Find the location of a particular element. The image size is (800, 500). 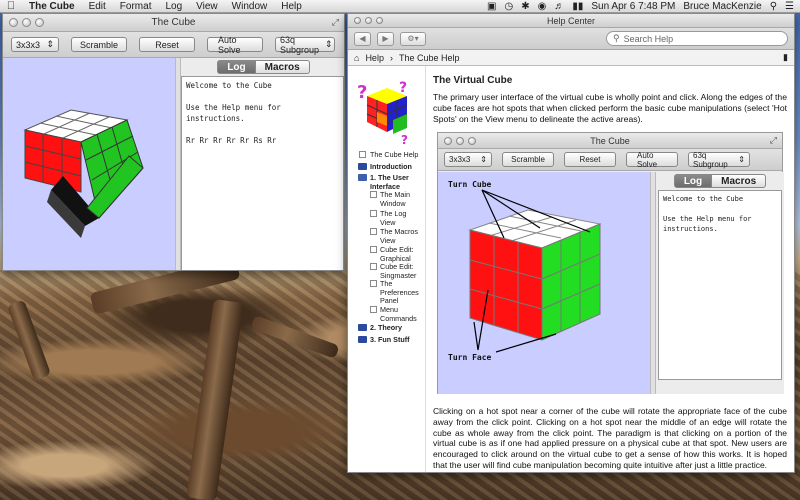

cube-window-titlebar: The Cube ⤢ is located at coordinates (173, 23).